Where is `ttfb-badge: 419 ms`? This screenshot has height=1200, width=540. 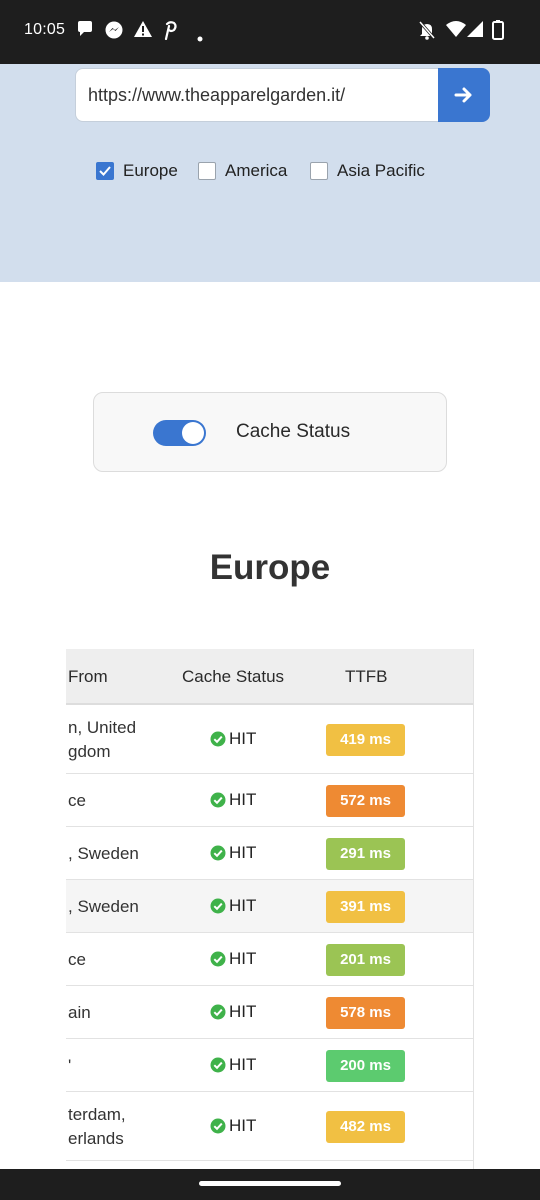
ttfb-badge: 419 ms is located at coordinates (365, 739).